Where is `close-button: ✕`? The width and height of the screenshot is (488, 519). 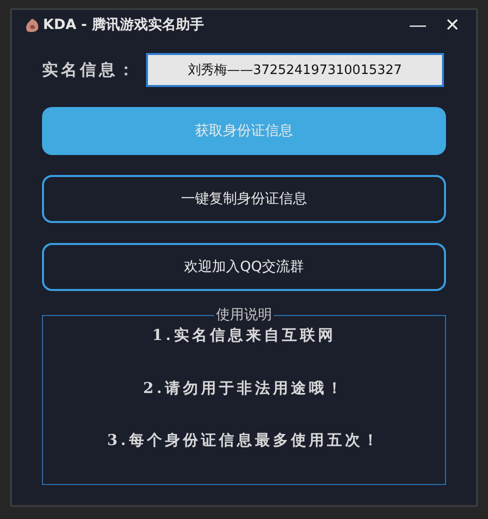 close-button: ✕ is located at coordinates (452, 25).